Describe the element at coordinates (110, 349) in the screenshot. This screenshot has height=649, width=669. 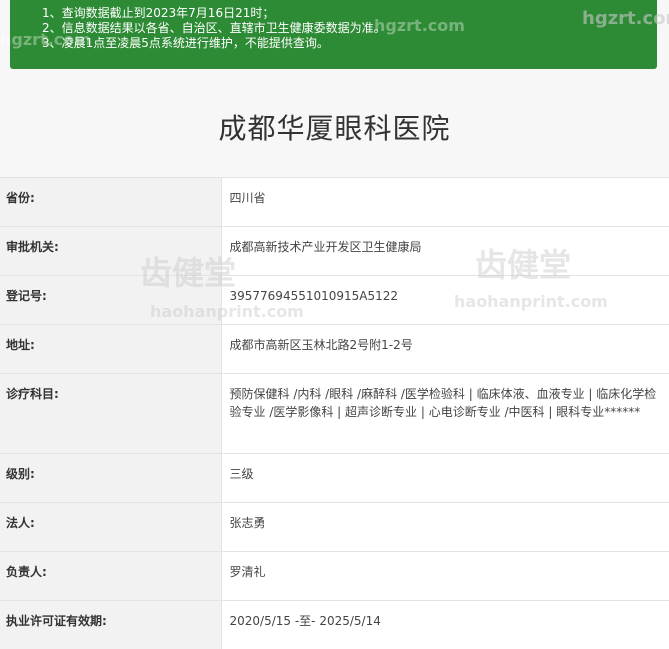
I see `row-label: 地址:` at that location.